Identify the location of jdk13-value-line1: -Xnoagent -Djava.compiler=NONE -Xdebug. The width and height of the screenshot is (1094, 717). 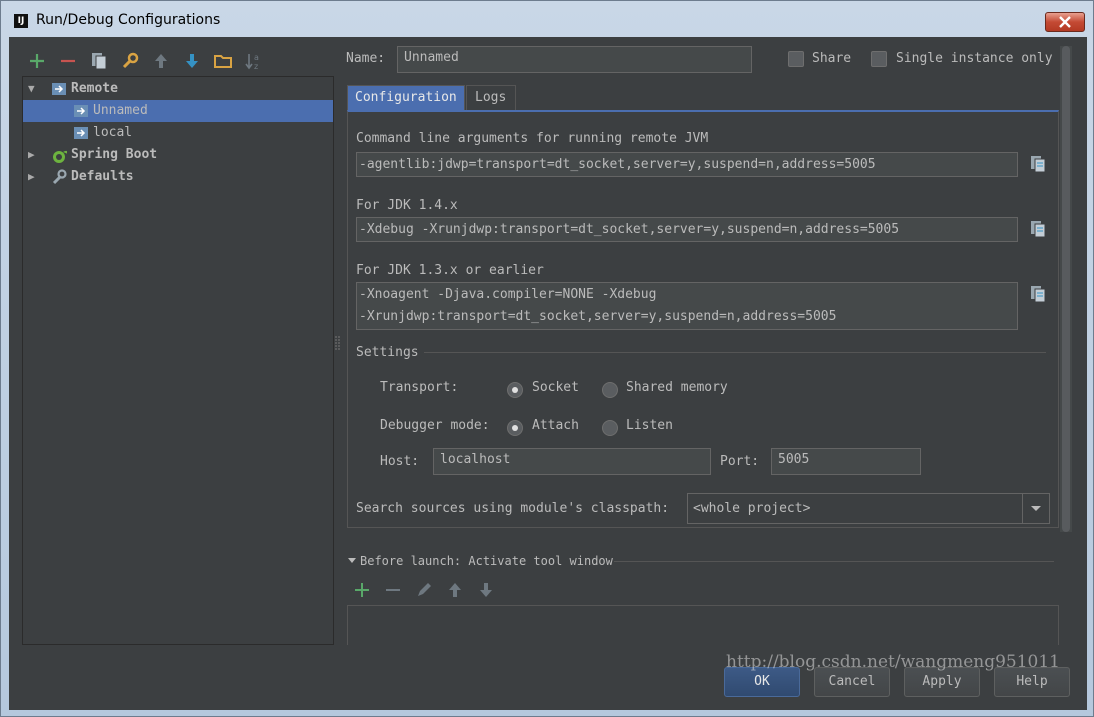
(508, 294).